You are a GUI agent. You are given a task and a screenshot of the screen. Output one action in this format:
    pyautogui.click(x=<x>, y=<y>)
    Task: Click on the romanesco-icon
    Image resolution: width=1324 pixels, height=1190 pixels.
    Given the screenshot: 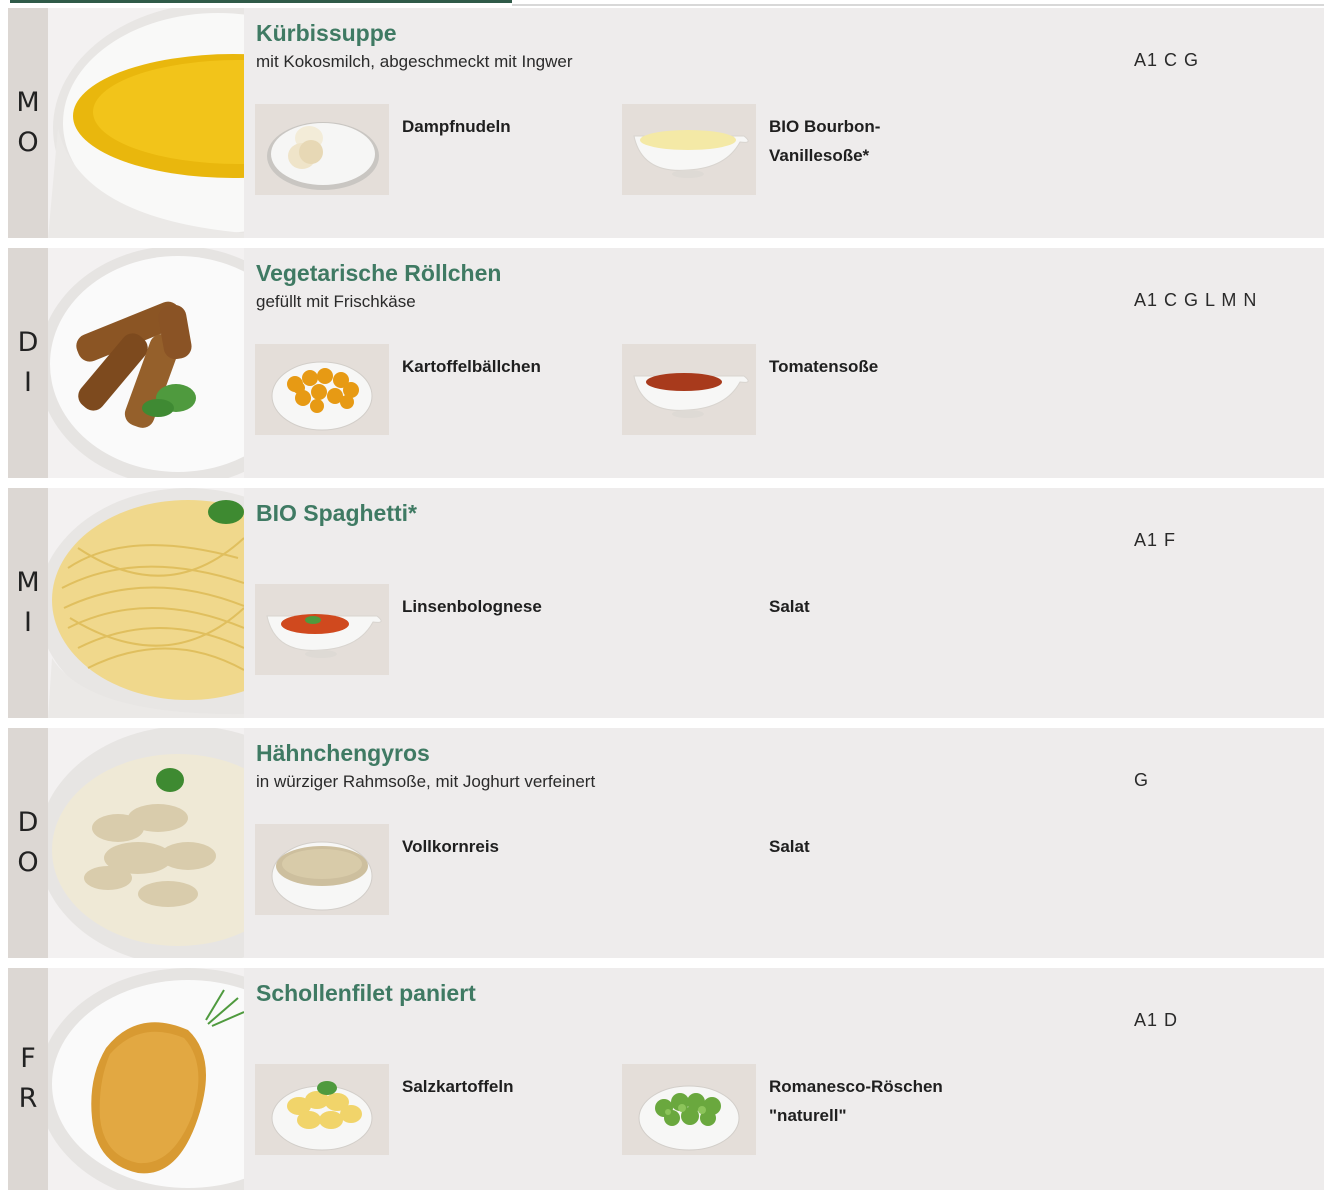 What is the action you would take?
    pyautogui.click(x=689, y=1109)
    